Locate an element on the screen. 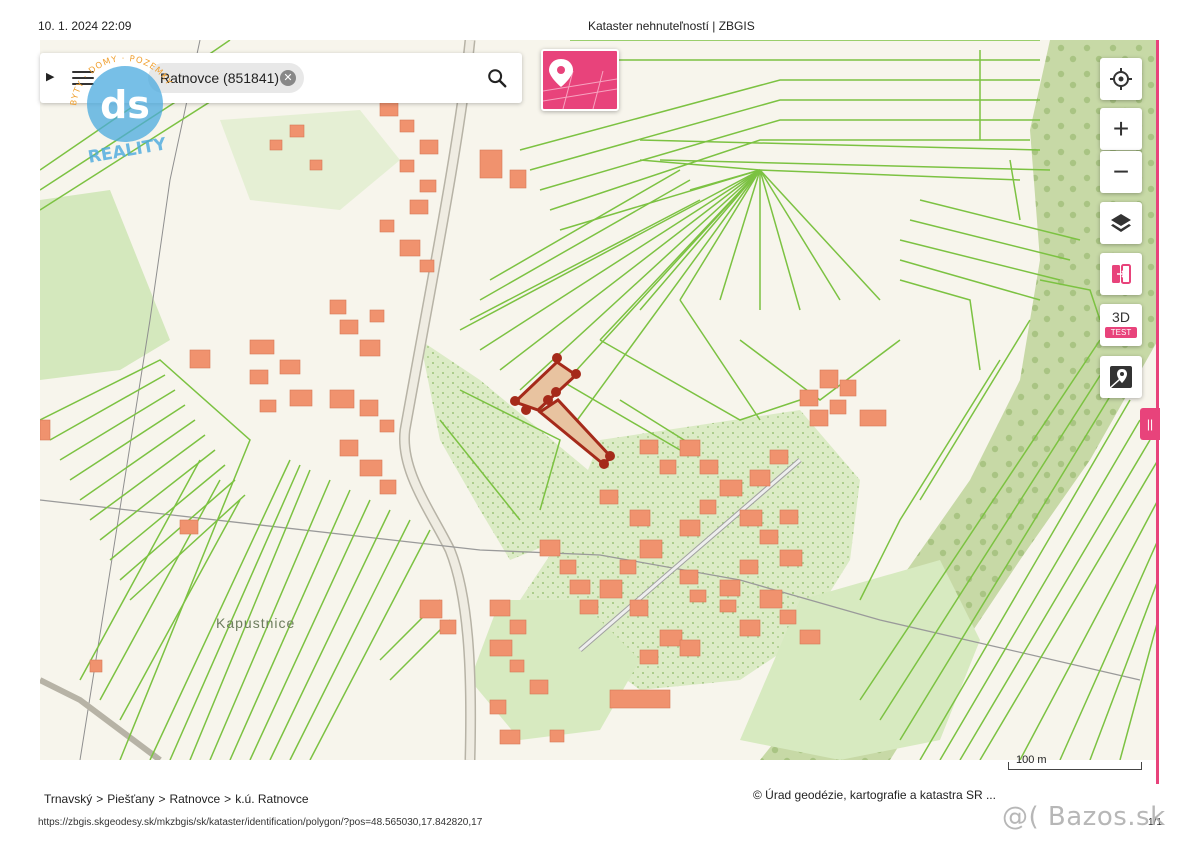 This screenshot has height=848, width=1200. breadcrumb-item: Trnavský is located at coordinates (68, 799).